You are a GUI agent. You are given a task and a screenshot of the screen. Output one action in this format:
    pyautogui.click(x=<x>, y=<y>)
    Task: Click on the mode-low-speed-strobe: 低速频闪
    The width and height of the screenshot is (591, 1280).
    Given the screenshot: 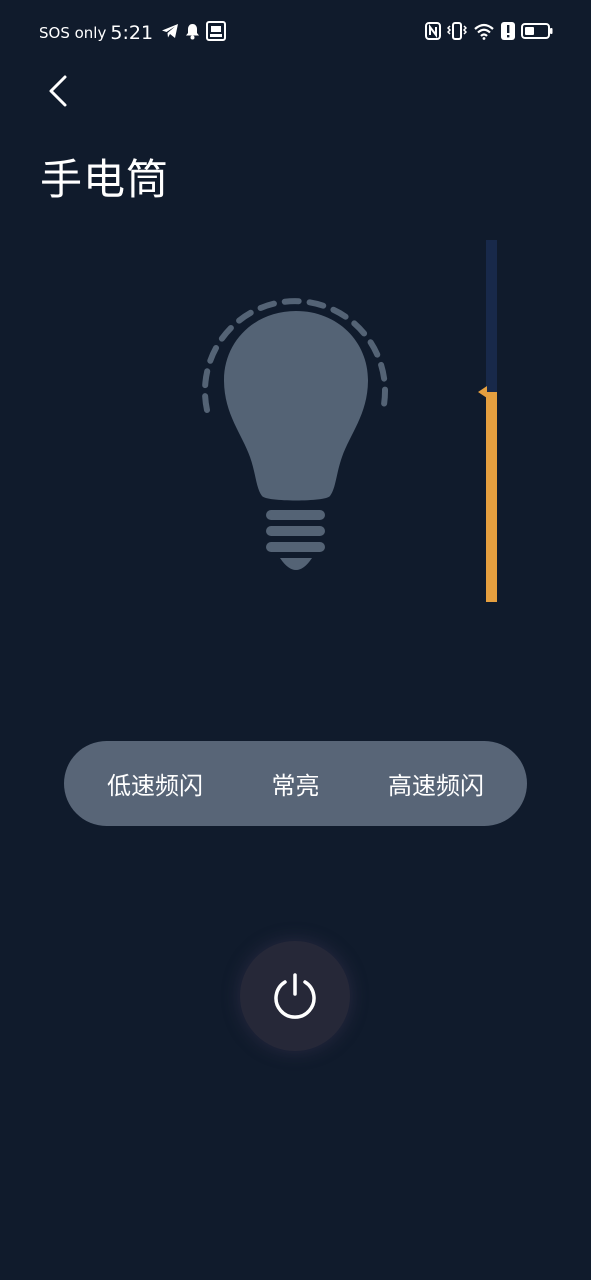 What is the action you would take?
    pyautogui.click(x=155, y=783)
    